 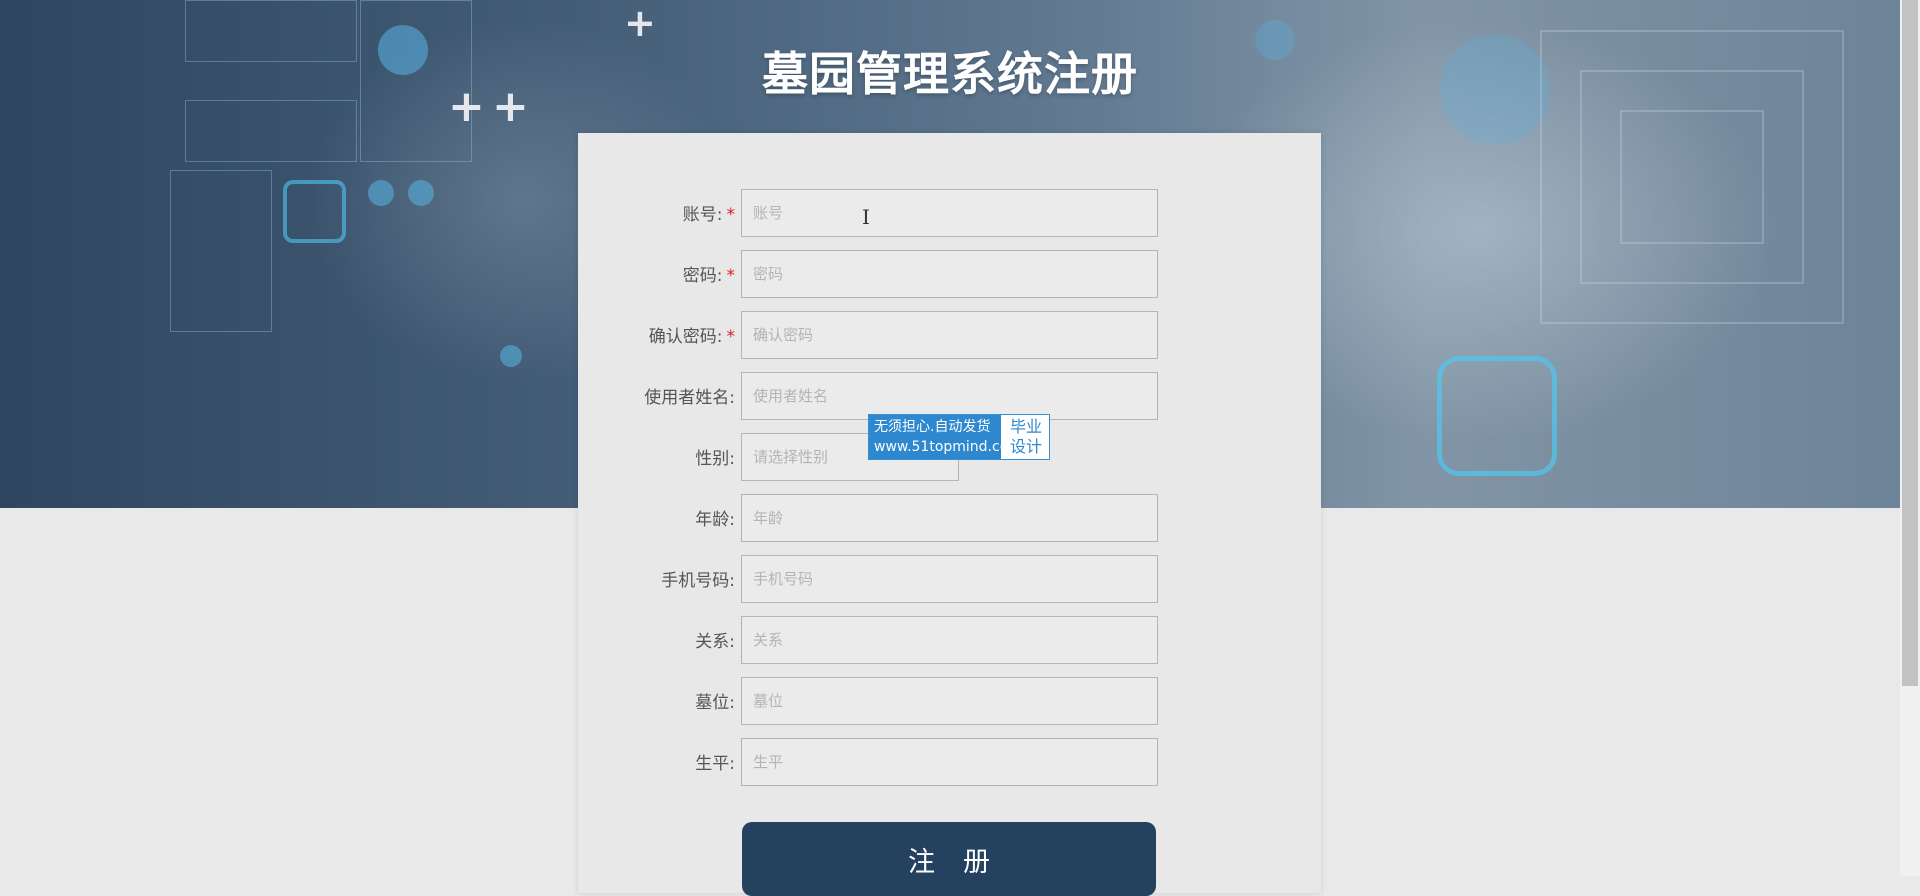 What do you see at coordinates (1497, 416) in the screenshot?
I see `hud-button-icon` at bounding box center [1497, 416].